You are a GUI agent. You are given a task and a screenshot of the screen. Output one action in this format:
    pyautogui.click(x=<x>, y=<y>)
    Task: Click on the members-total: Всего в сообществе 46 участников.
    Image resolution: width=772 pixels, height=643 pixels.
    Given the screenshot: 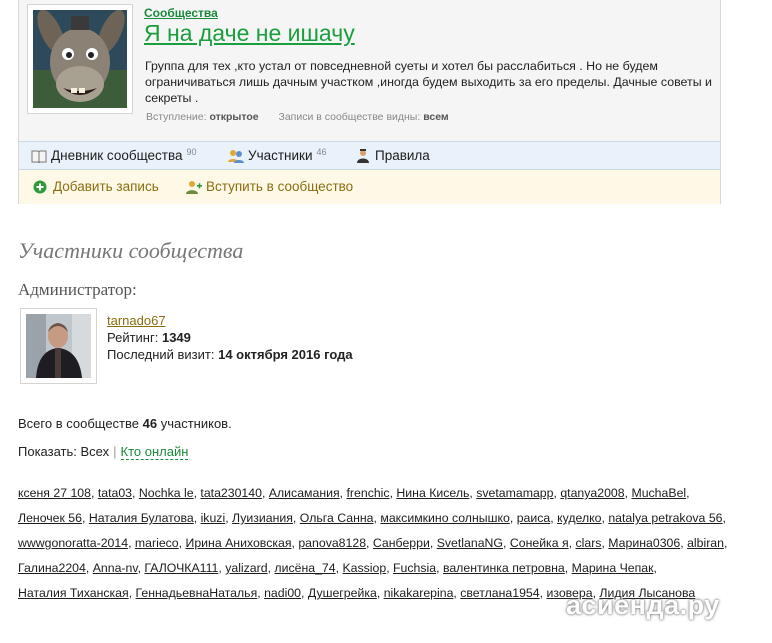 What is the action you would take?
    pyautogui.click(x=125, y=423)
    